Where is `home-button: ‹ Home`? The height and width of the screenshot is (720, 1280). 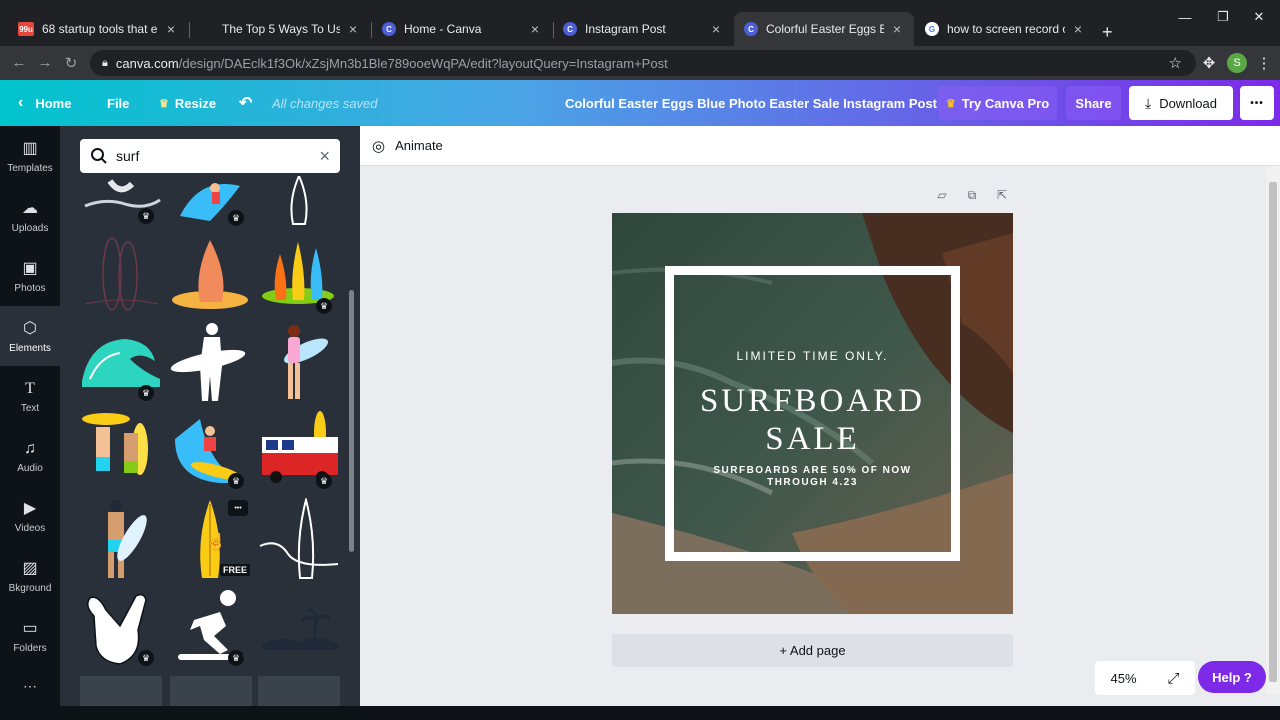 home-button: ‹ Home is located at coordinates (44, 103).